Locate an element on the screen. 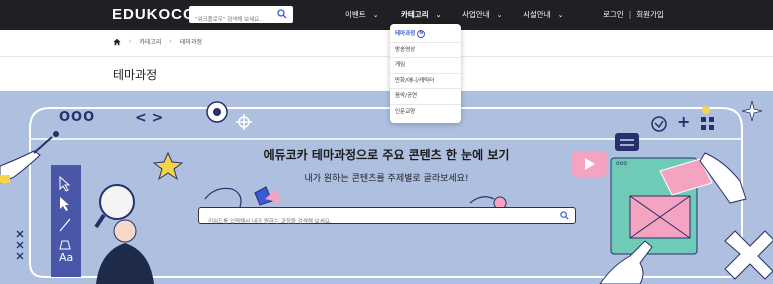 The image size is (773, 284). breadcrumb: › 카테고리 › 테마과정 is located at coordinates (157, 41).